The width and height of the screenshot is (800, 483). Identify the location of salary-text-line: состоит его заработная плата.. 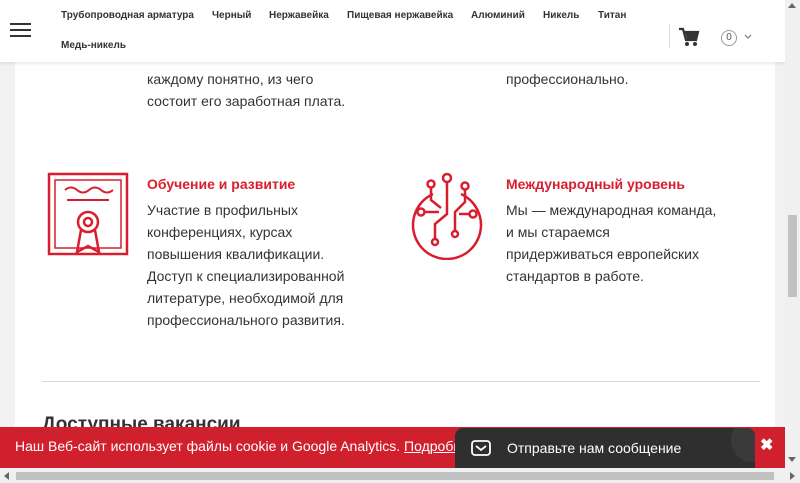
(246, 101).